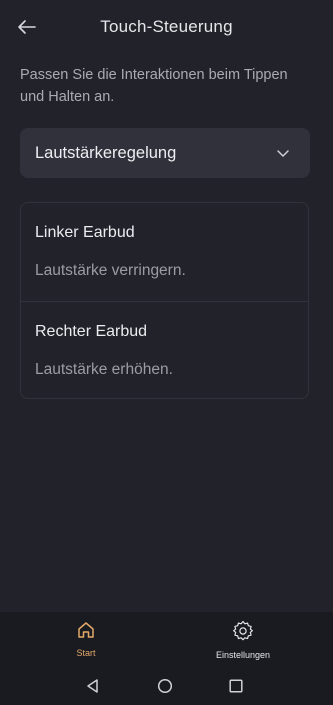 The height and width of the screenshot is (705, 333). I want to click on system-navigation-bar, so click(166, 685).